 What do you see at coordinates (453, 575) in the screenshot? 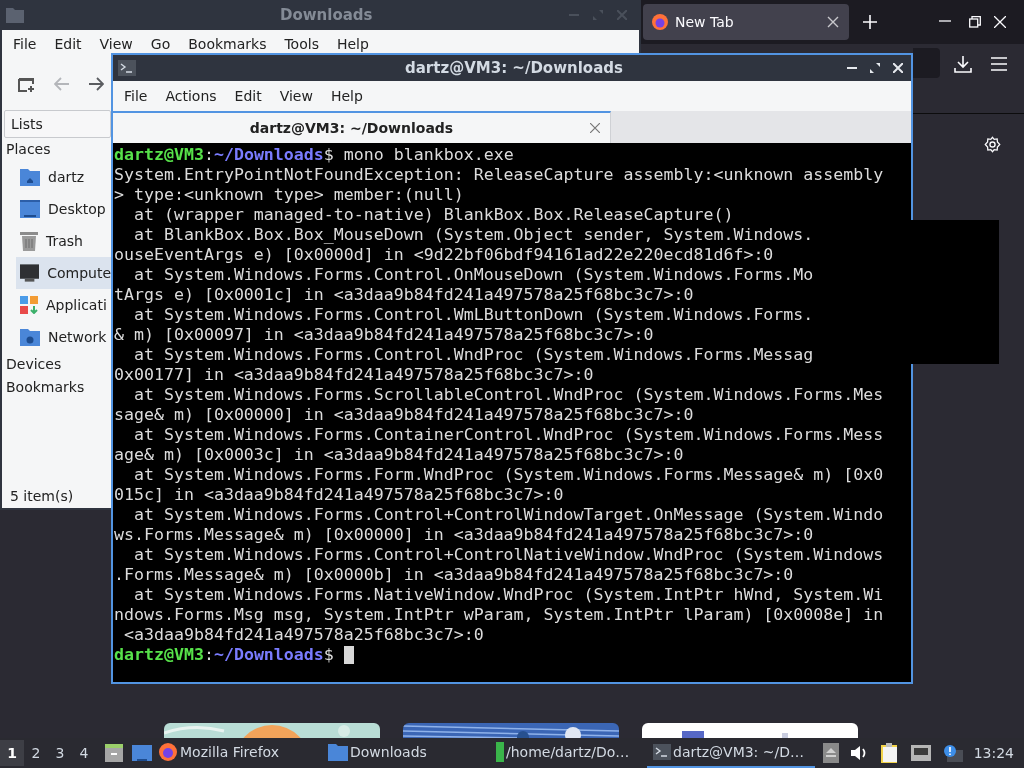
I see `terminal-line: .Forms.Message& m) [0x0000b] in <a3daa9b84fd241a497578a25f68bc3c7>:0` at bounding box center [453, 575].